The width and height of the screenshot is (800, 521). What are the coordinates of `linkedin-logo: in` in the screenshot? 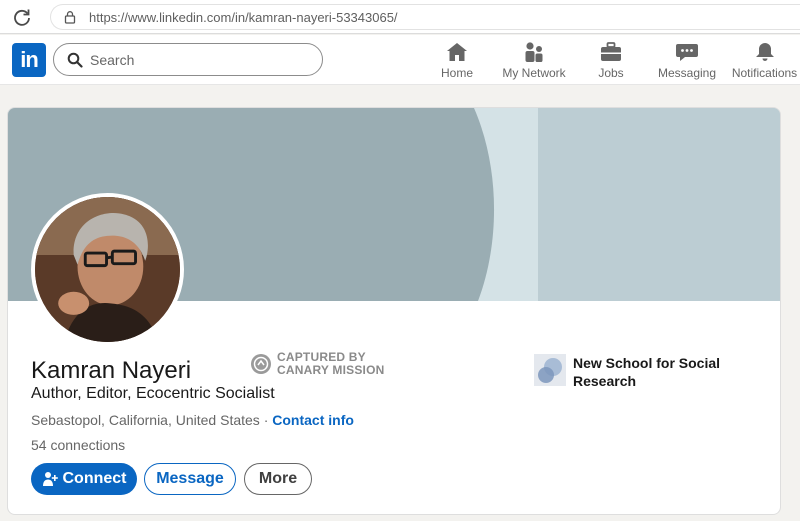 It's located at (29, 60).